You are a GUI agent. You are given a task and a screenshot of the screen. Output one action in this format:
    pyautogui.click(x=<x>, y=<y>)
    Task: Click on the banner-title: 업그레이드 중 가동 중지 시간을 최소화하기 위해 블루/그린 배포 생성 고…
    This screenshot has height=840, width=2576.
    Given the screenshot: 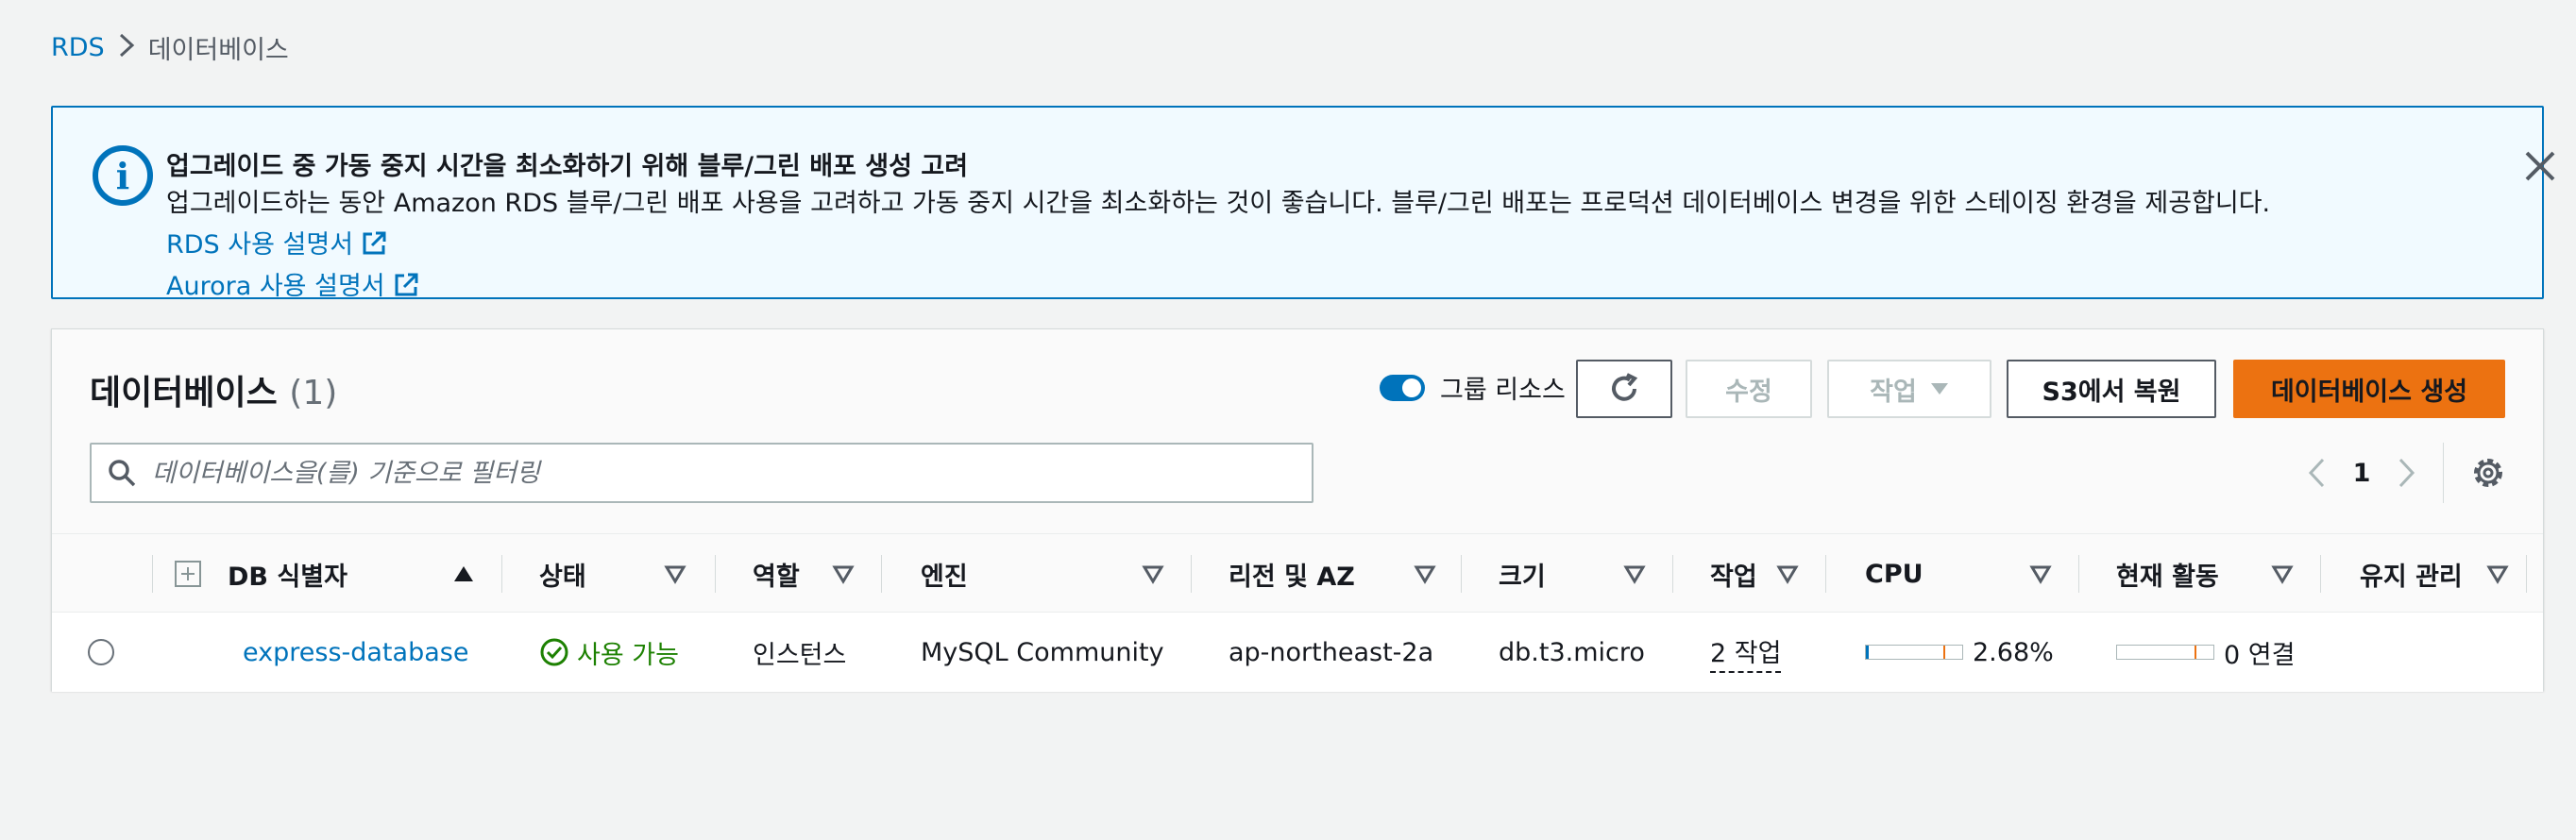 What is the action you would take?
    pyautogui.click(x=567, y=166)
    